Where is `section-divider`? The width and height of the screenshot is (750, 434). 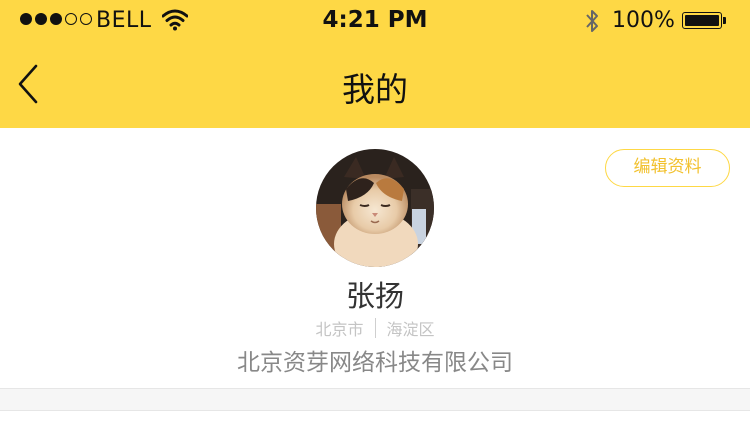 section-divider is located at coordinates (375, 399).